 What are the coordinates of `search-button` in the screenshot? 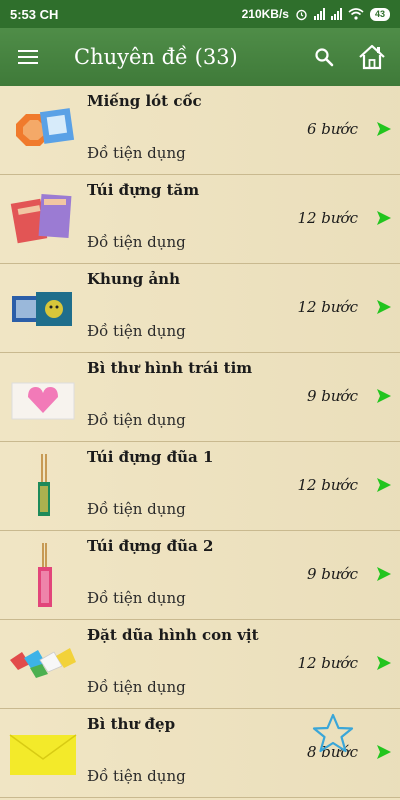 It's located at (324, 57).